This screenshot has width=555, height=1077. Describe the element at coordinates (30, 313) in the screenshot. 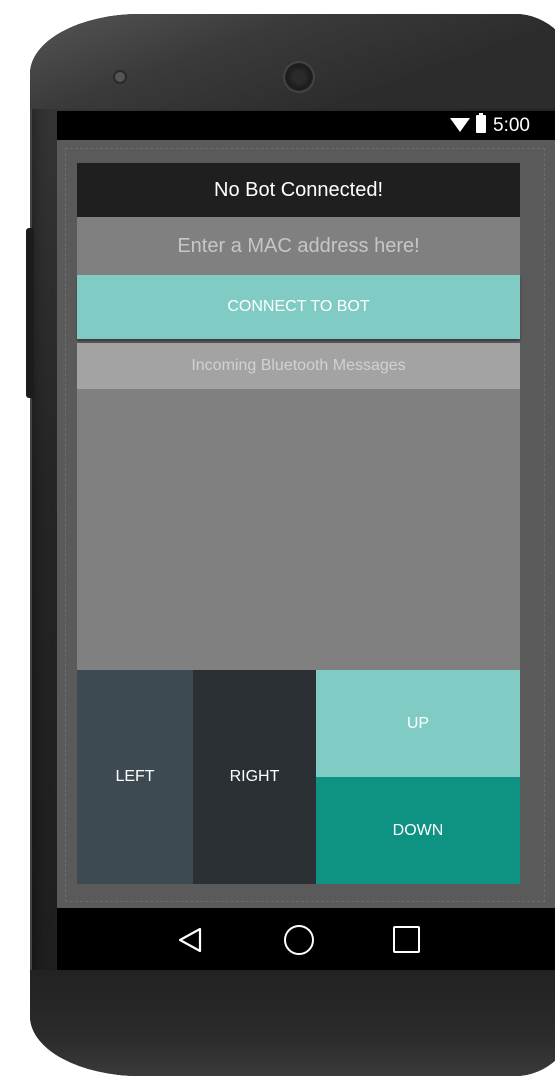

I see `power-button` at that location.